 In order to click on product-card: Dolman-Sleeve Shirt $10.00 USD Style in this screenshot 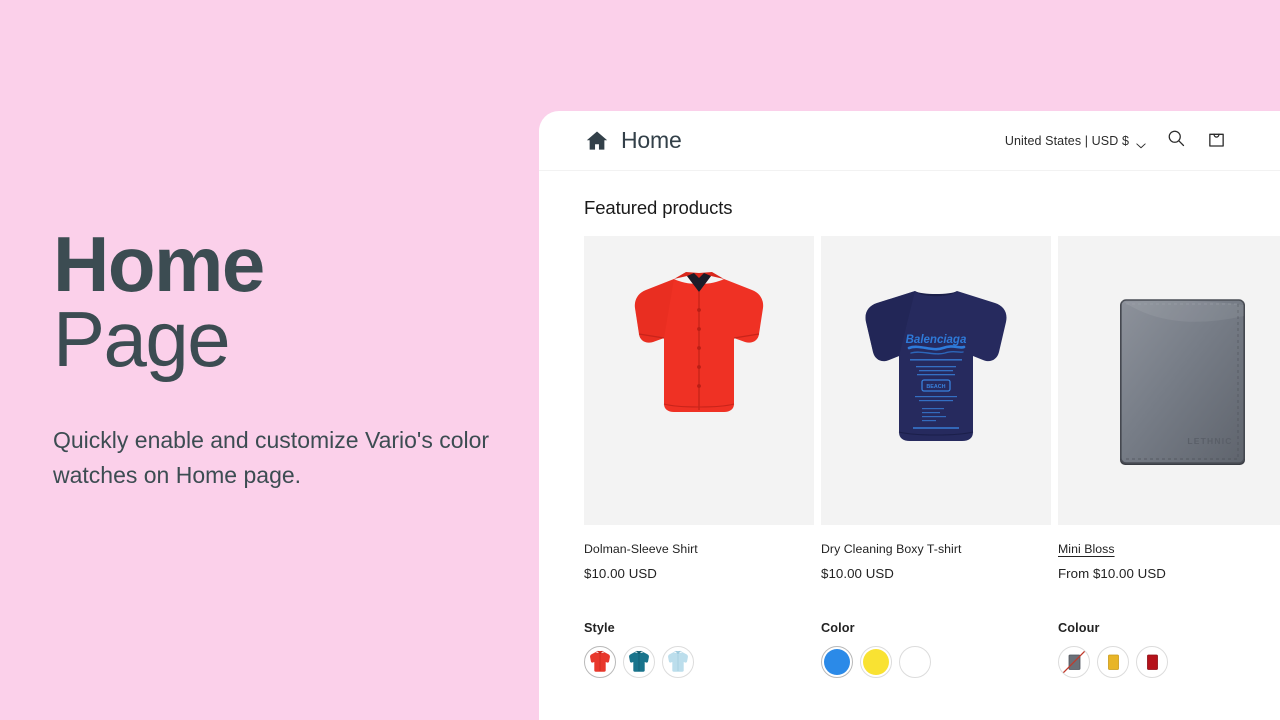, I will do `click(699, 457)`.